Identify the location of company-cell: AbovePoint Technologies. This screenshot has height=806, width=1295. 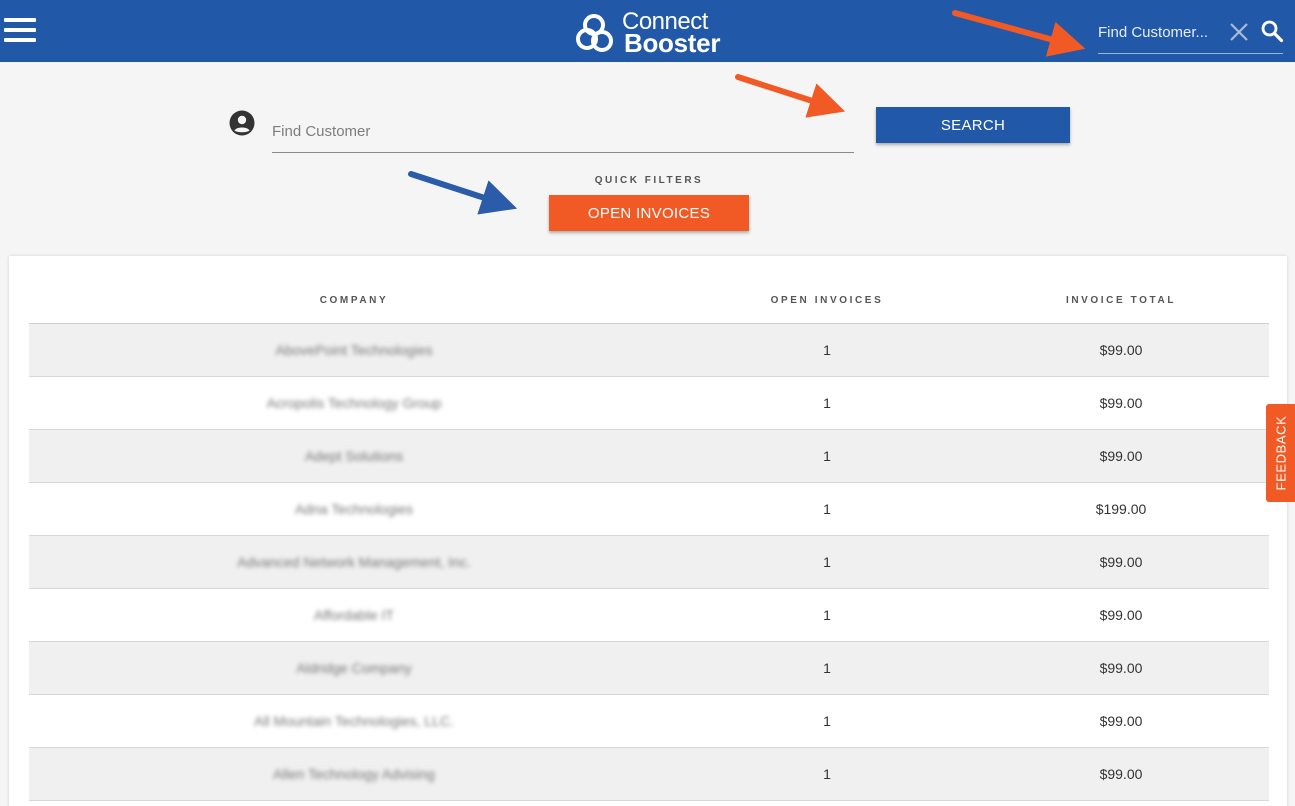
(354, 350).